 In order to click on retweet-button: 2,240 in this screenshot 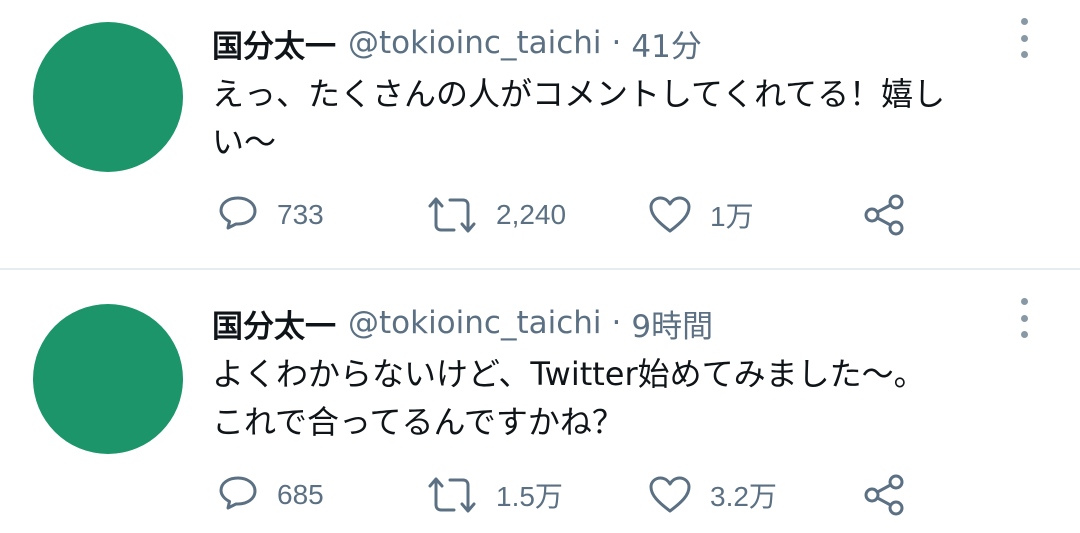, I will do `click(496, 215)`.